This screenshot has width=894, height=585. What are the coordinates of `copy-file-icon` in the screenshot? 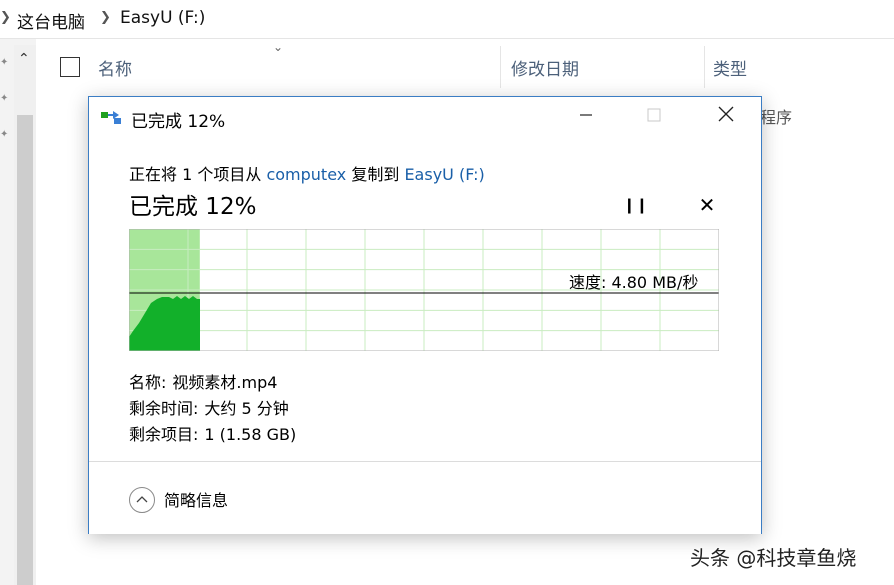 It's located at (111, 117).